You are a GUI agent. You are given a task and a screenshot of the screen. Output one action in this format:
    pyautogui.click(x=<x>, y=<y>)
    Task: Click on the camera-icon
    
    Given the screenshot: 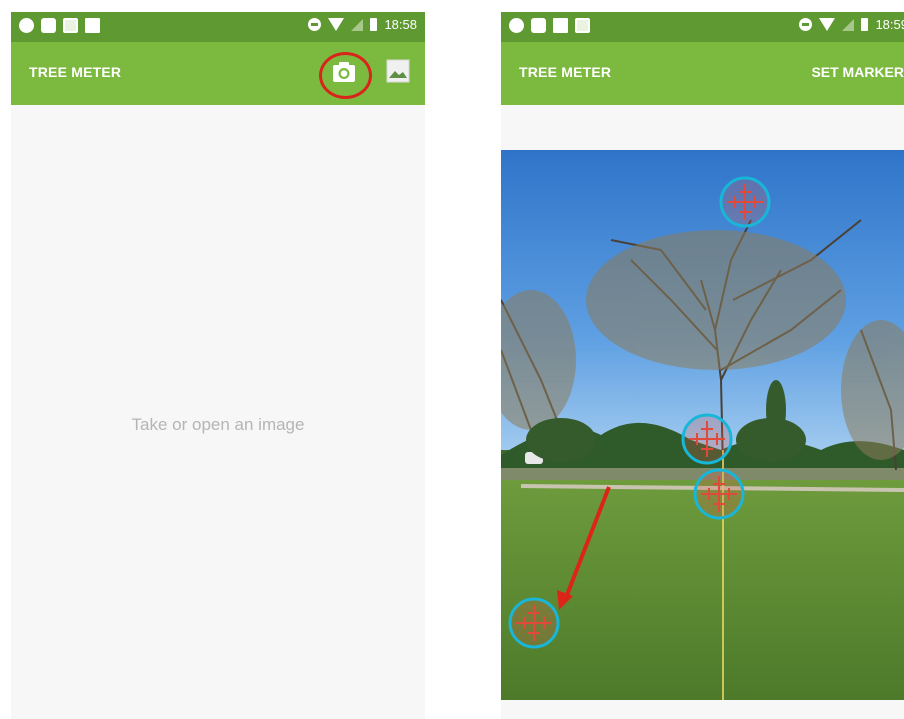 What is the action you would take?
    pyautogui.click(x=344, y=72)
    